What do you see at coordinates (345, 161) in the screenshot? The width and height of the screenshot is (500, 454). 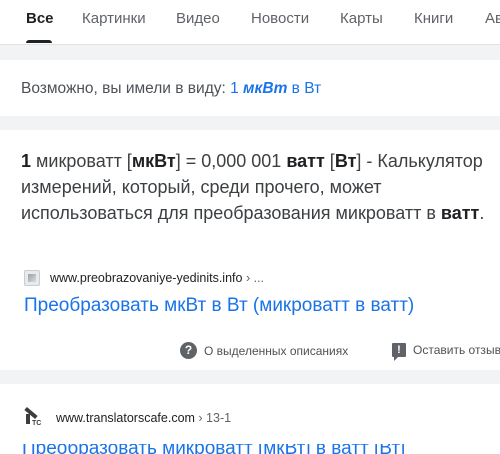 I see `snippet-part: Вт` at bounding box center [345, 161].